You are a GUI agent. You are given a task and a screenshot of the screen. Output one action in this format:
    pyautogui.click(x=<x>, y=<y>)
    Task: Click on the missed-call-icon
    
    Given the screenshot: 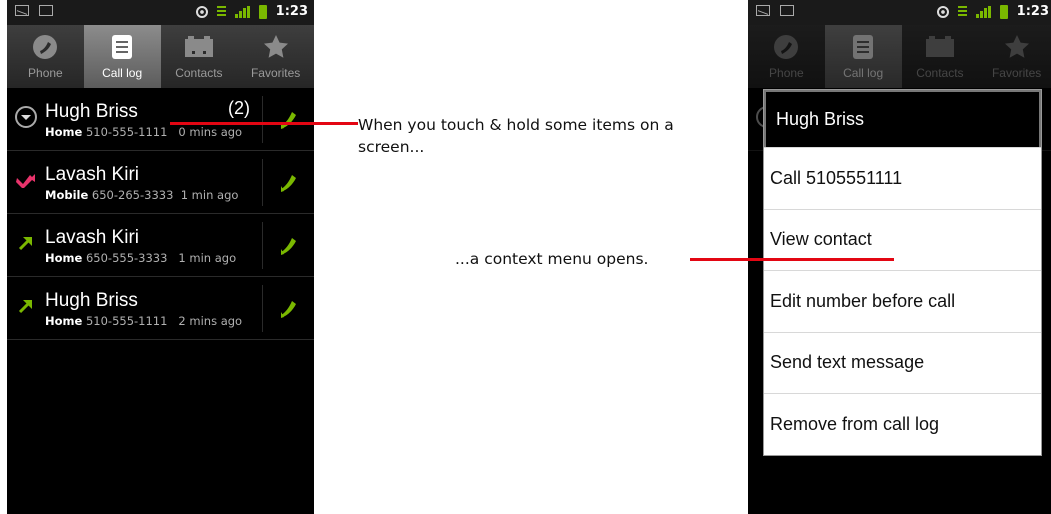 What is the action you would take?
    pyautogui.click(x=26, y=182)
    